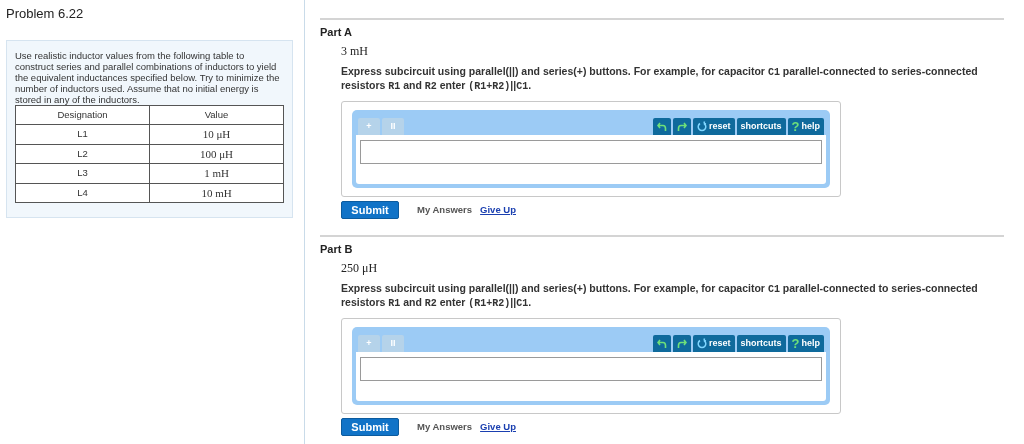 This screenshot has height=444, width=1024. What do you see at coordinates (82, 134) in the screenshot?
I see `table-cell: L1` at bounding box center [82, 134].